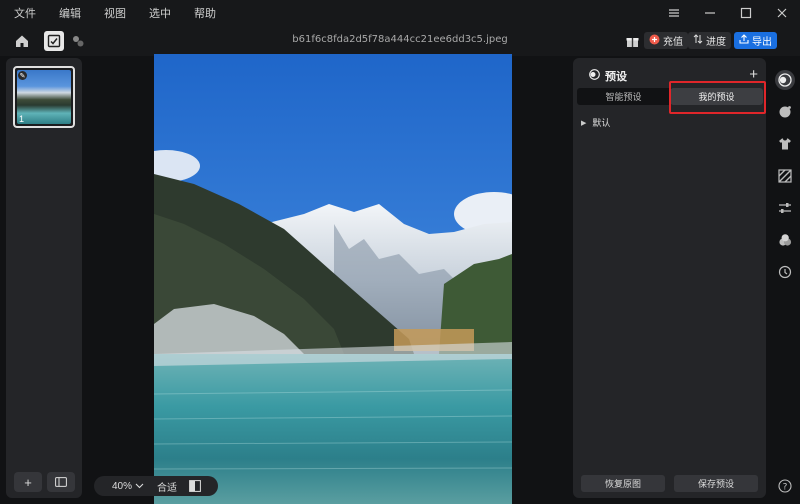  I want to click on preset-group-label: 默认, so click(601, 123).